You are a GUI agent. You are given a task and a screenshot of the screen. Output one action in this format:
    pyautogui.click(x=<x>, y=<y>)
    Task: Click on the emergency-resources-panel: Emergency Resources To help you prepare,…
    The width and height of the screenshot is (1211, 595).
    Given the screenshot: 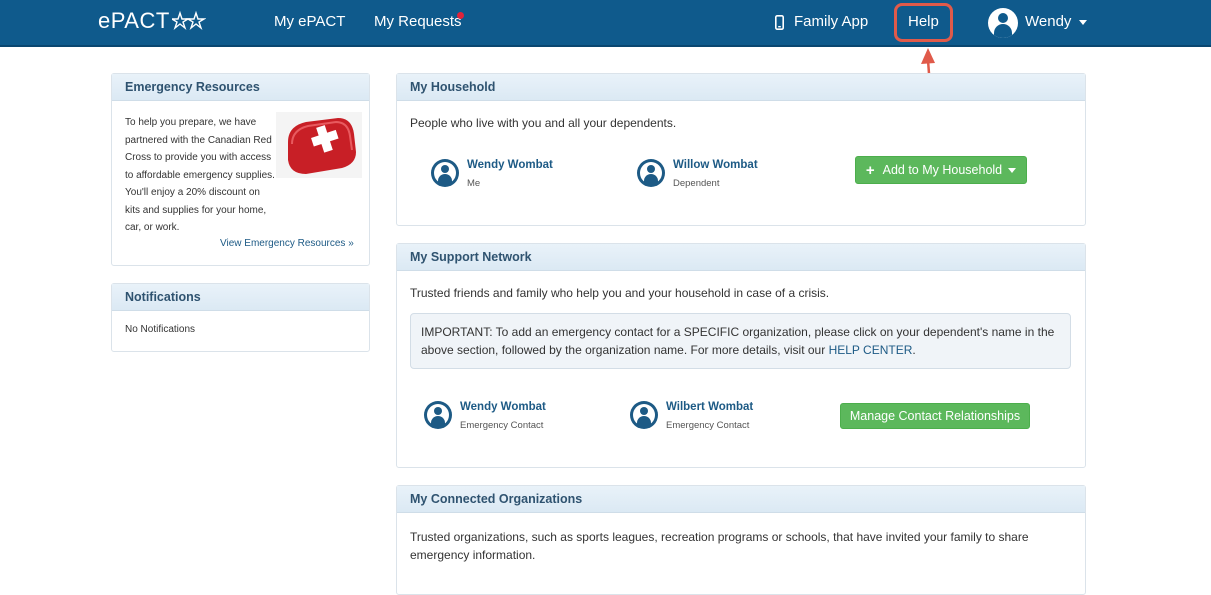 What is the action you would take?
    pyautogui.click(x=240, y=169)
    